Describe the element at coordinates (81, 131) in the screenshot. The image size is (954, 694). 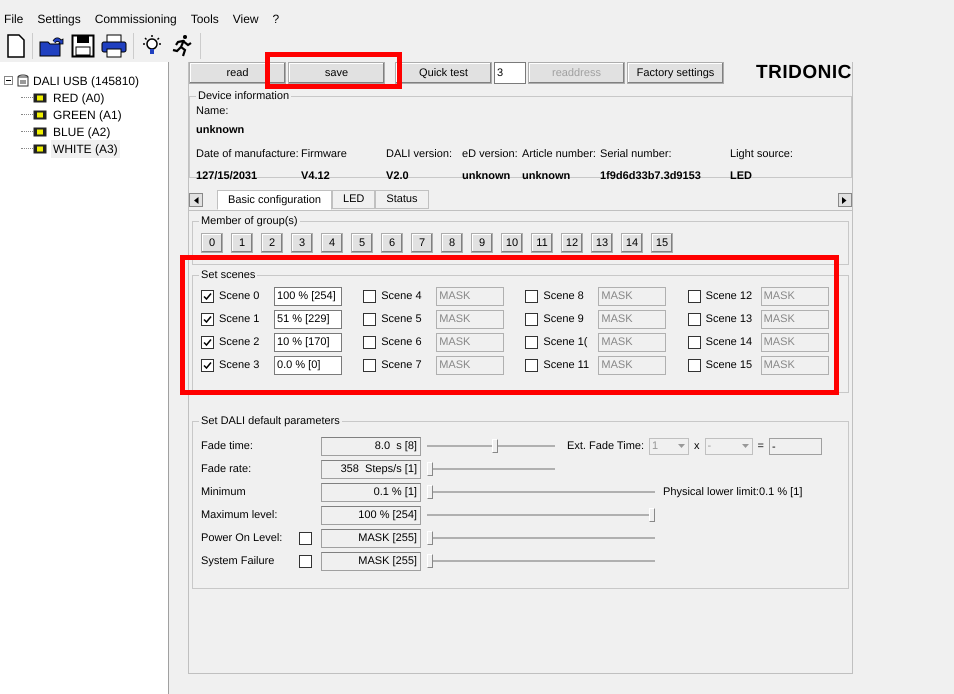
I see `tree-item: BLUE (A2)` at that location.